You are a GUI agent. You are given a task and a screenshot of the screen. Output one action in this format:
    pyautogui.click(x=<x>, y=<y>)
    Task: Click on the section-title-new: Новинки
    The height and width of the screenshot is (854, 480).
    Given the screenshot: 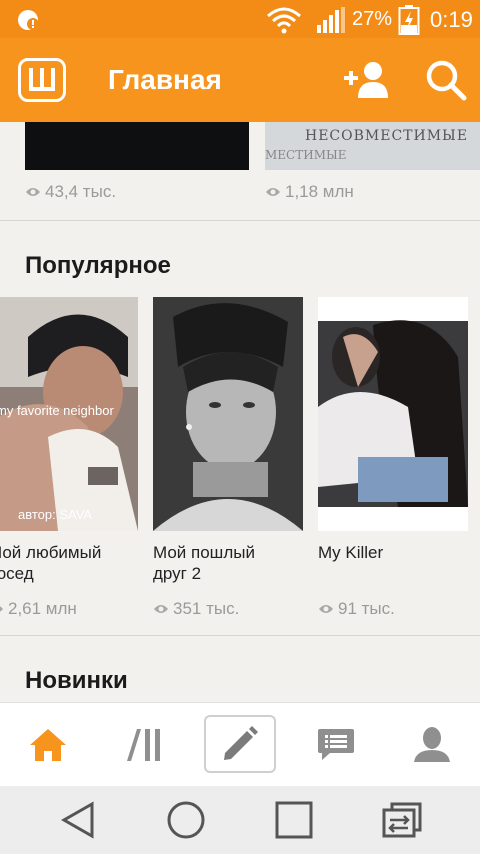 What is the action you would take?
    pyautogui.click(x=76, y=680)
    